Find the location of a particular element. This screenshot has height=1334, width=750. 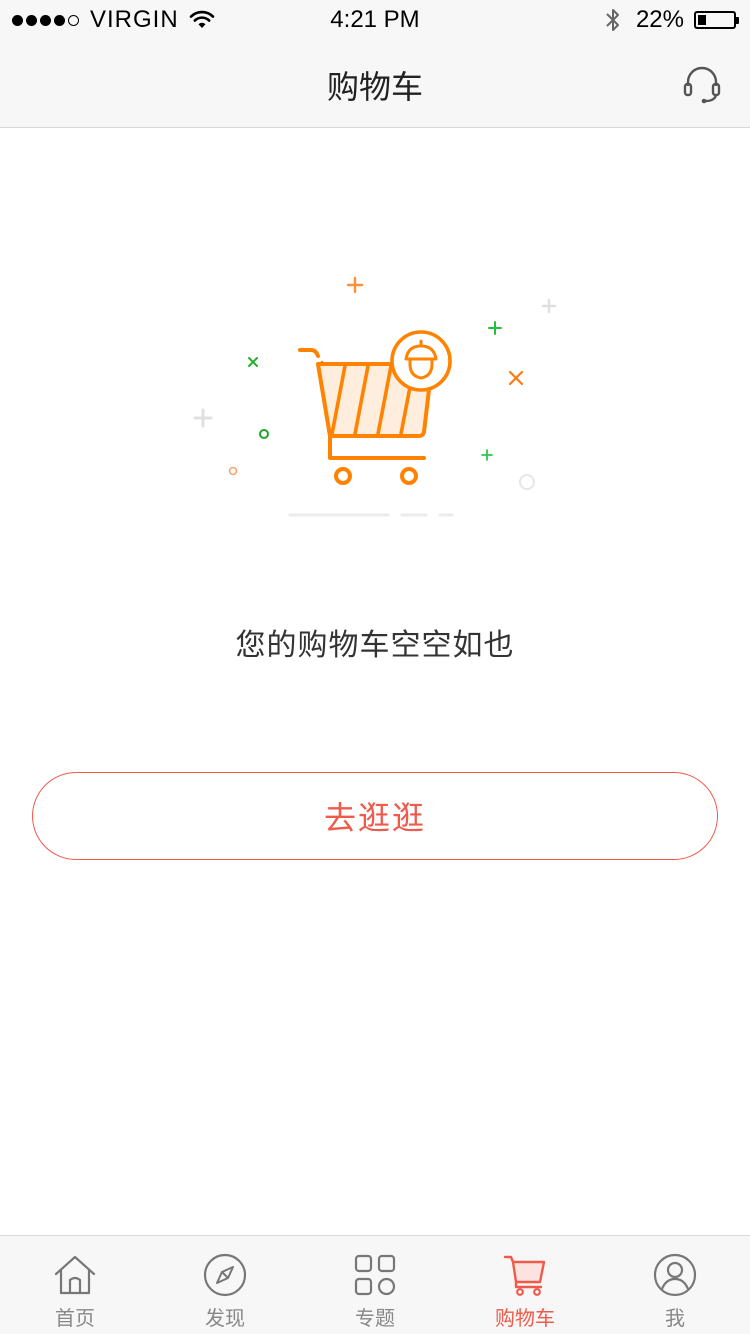

tab-me-label: 我 is located at coordinates (675, 1318).